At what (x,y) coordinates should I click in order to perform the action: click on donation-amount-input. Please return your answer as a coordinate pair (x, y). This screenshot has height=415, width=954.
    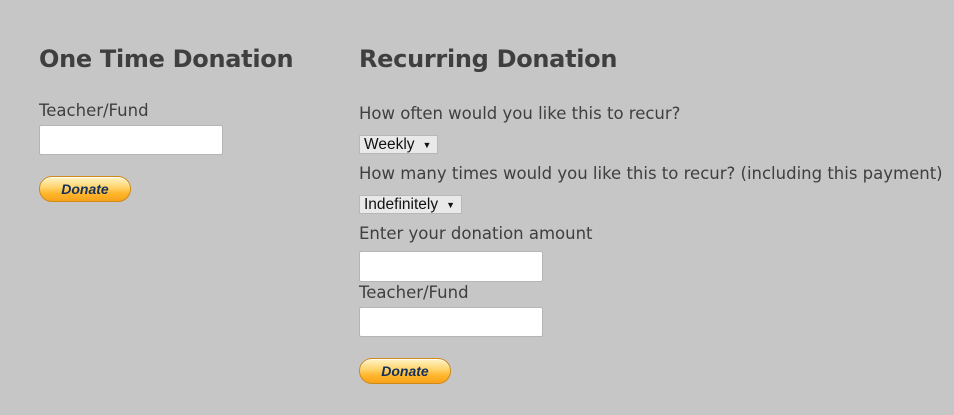
    Looking at the image, I should click on (451, 266).